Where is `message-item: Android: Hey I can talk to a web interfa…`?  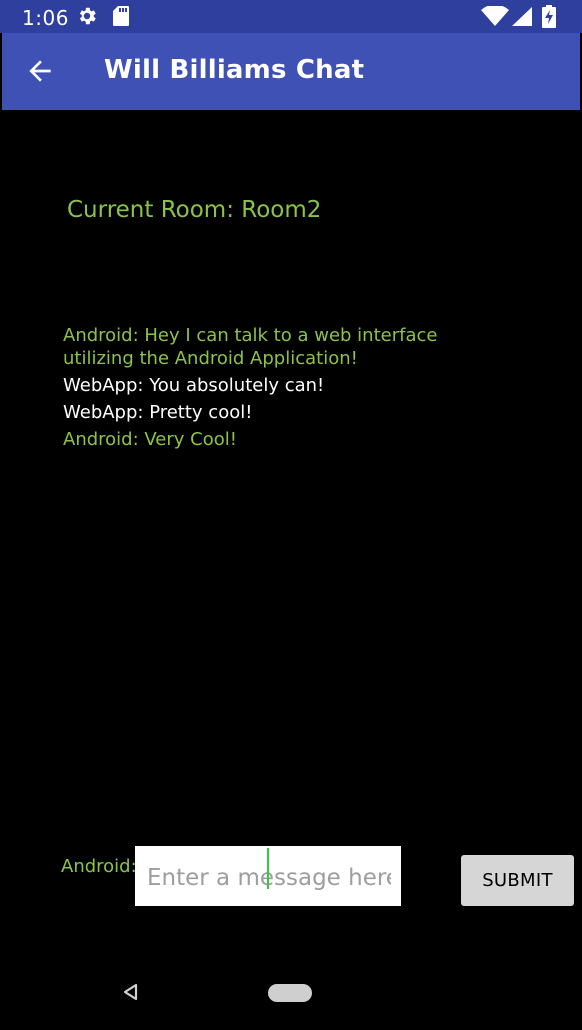 message-item: Android: Hey I can talk to a web interfa… is located at coordinates (250, 347).